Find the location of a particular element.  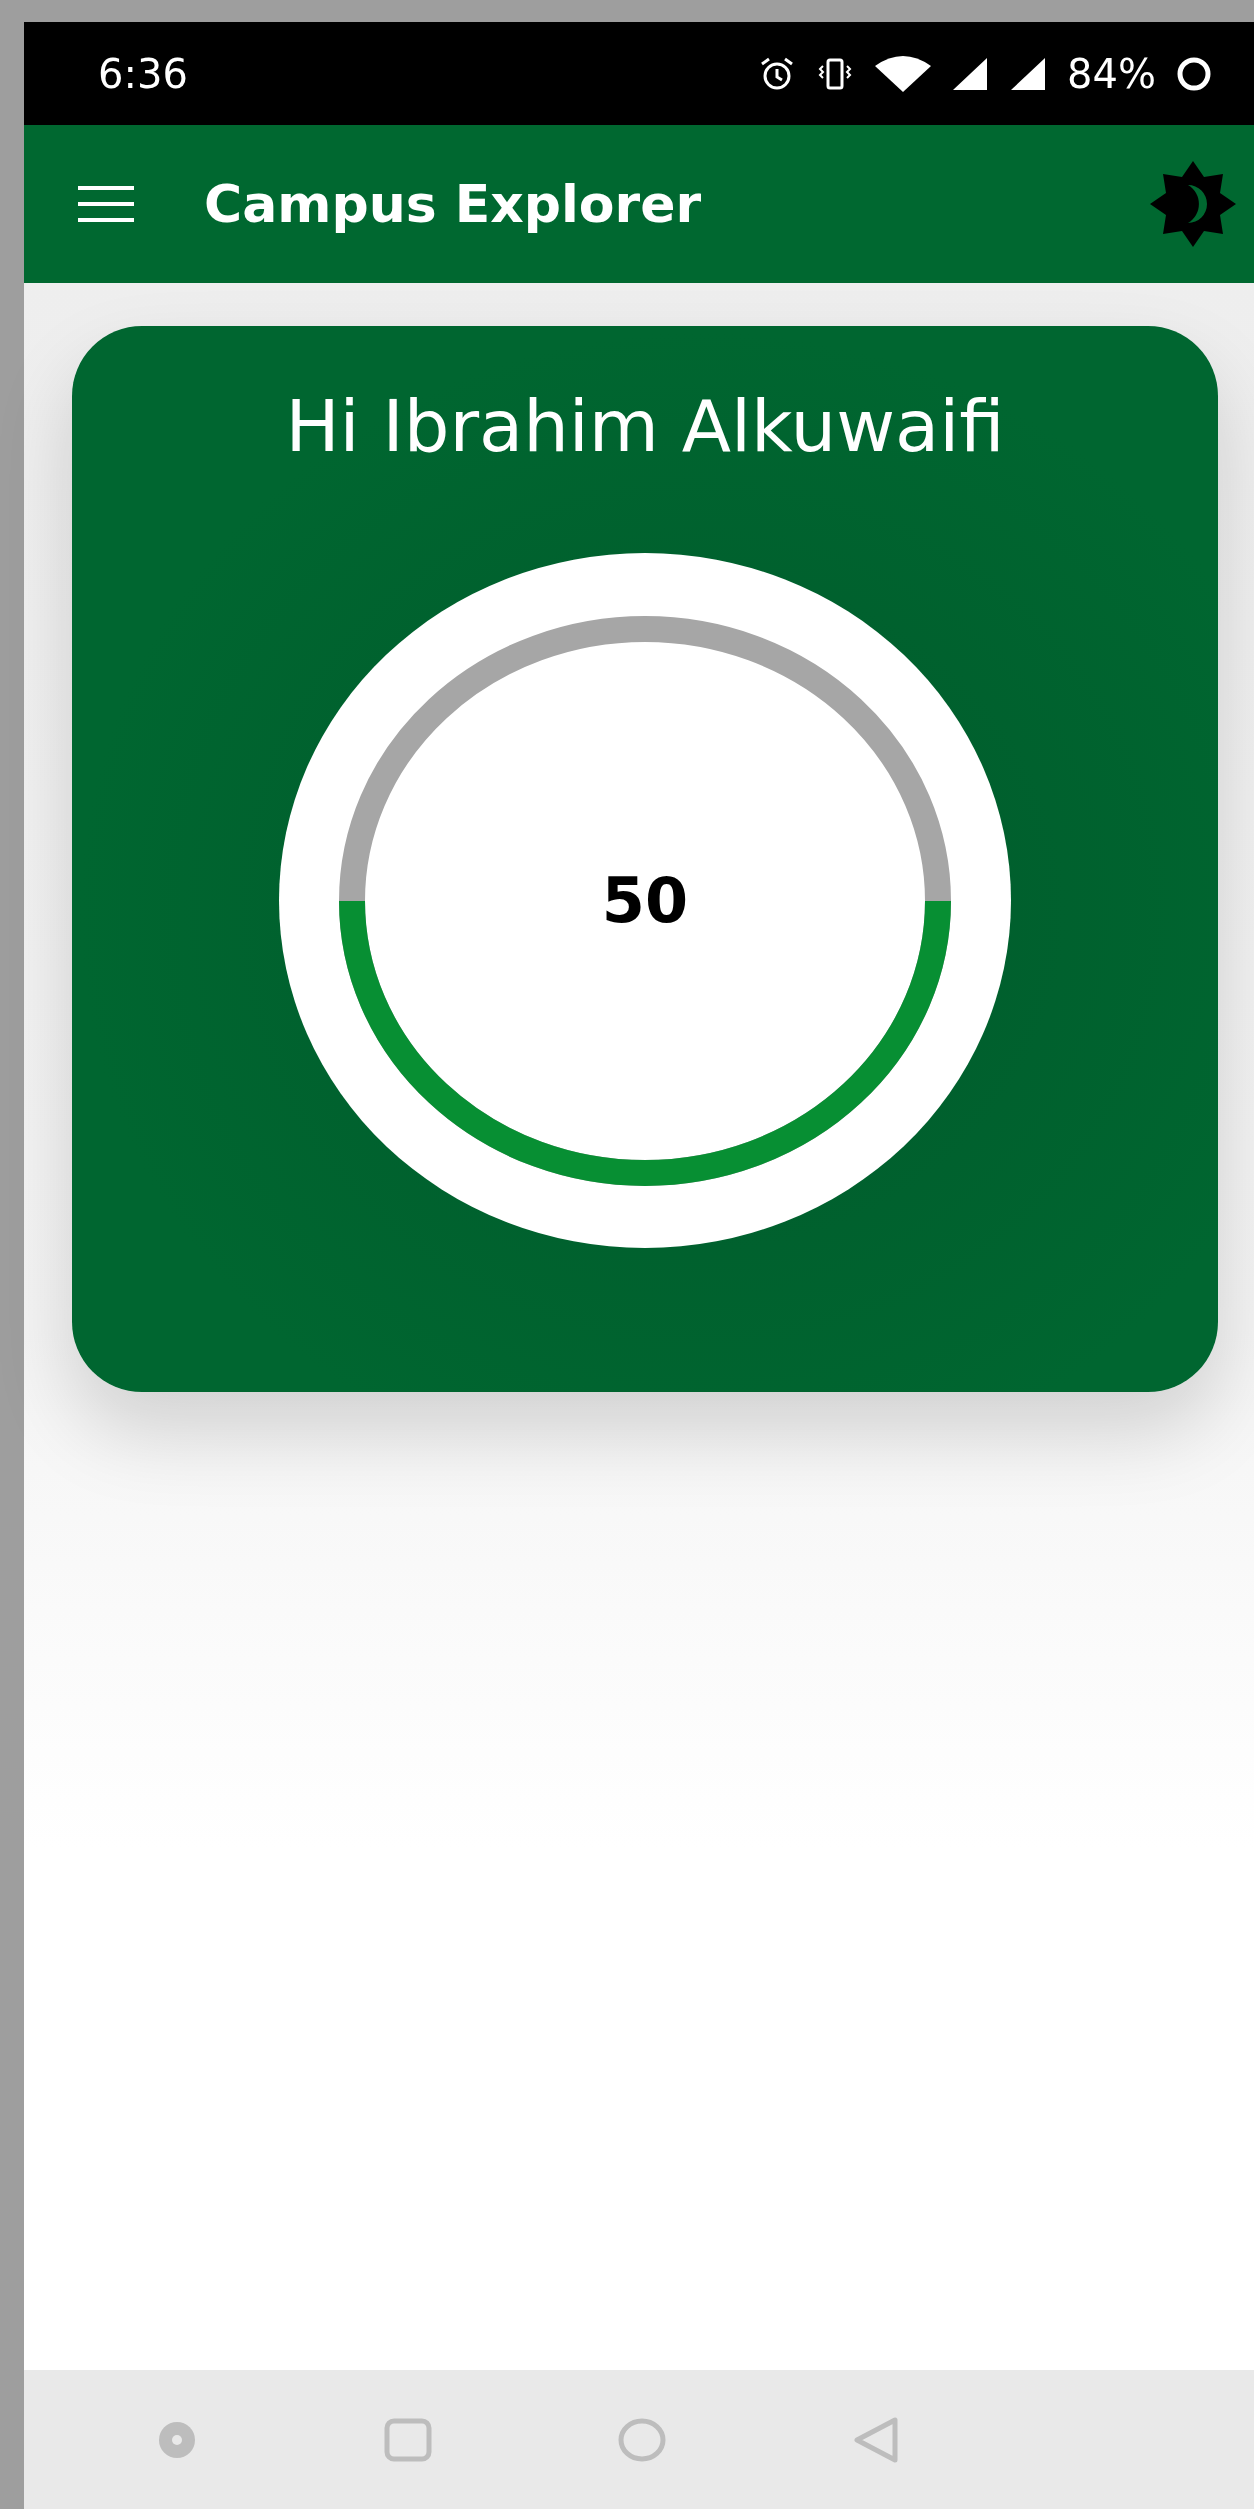

gauge-value: 50 is located at coordinates (645, 900).